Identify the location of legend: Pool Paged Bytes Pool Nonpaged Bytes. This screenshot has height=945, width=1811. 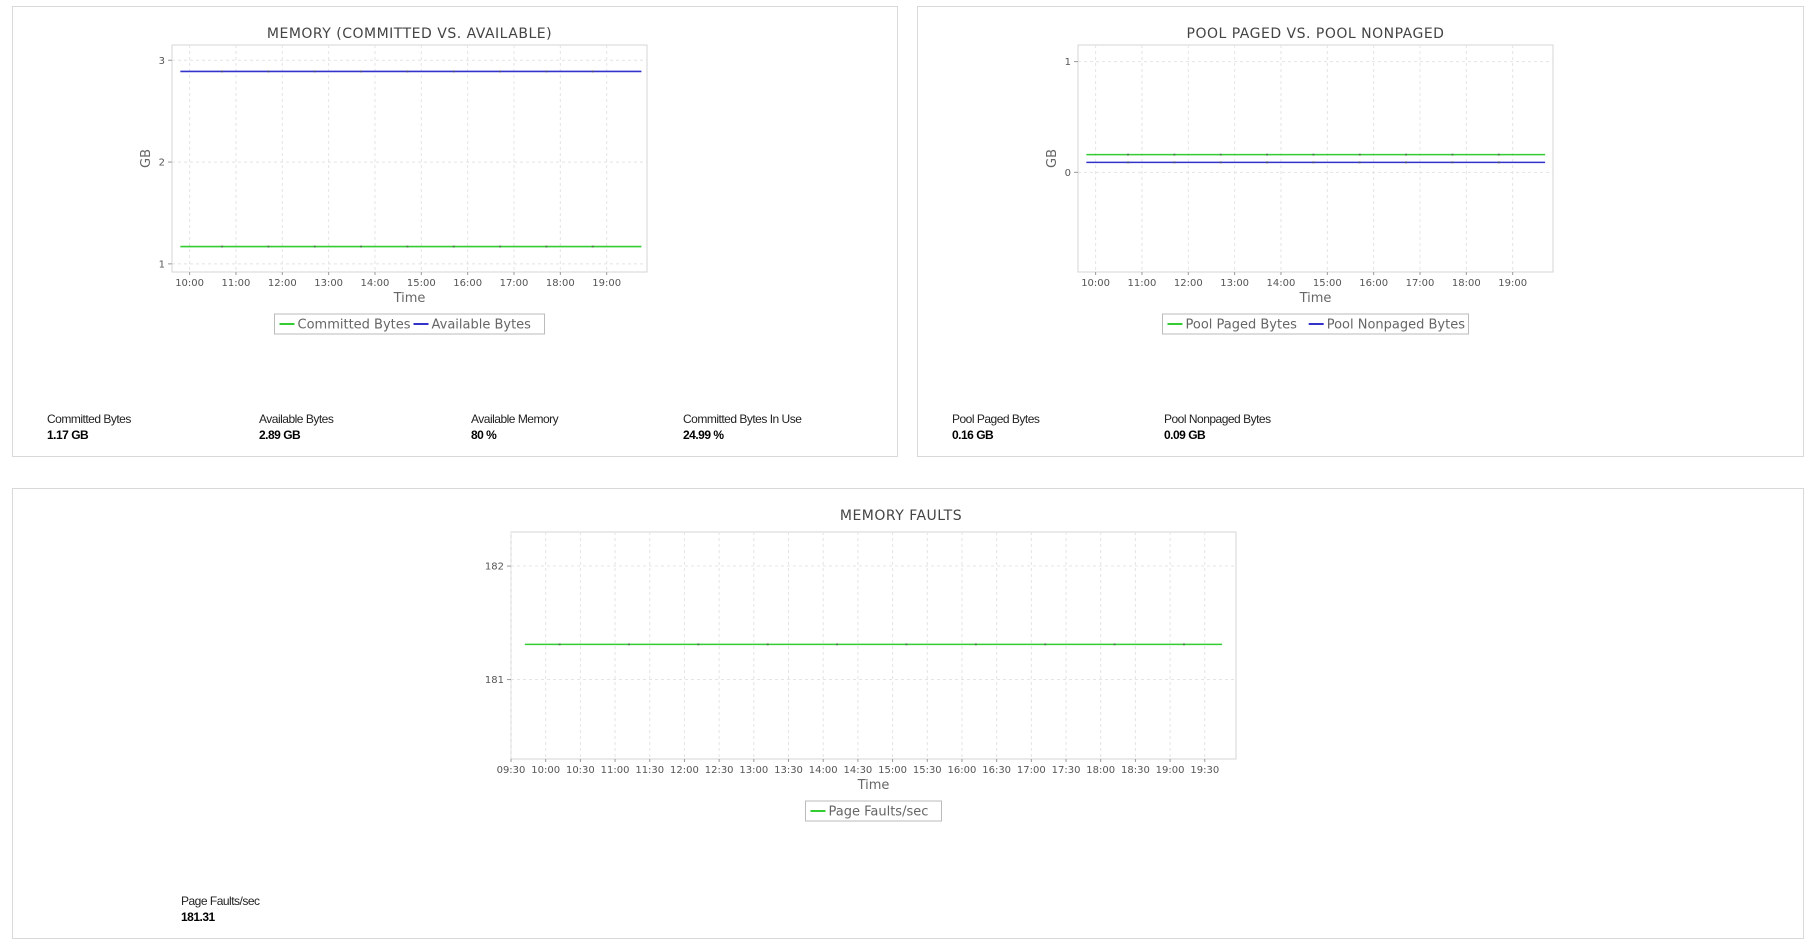
(1315, 324).